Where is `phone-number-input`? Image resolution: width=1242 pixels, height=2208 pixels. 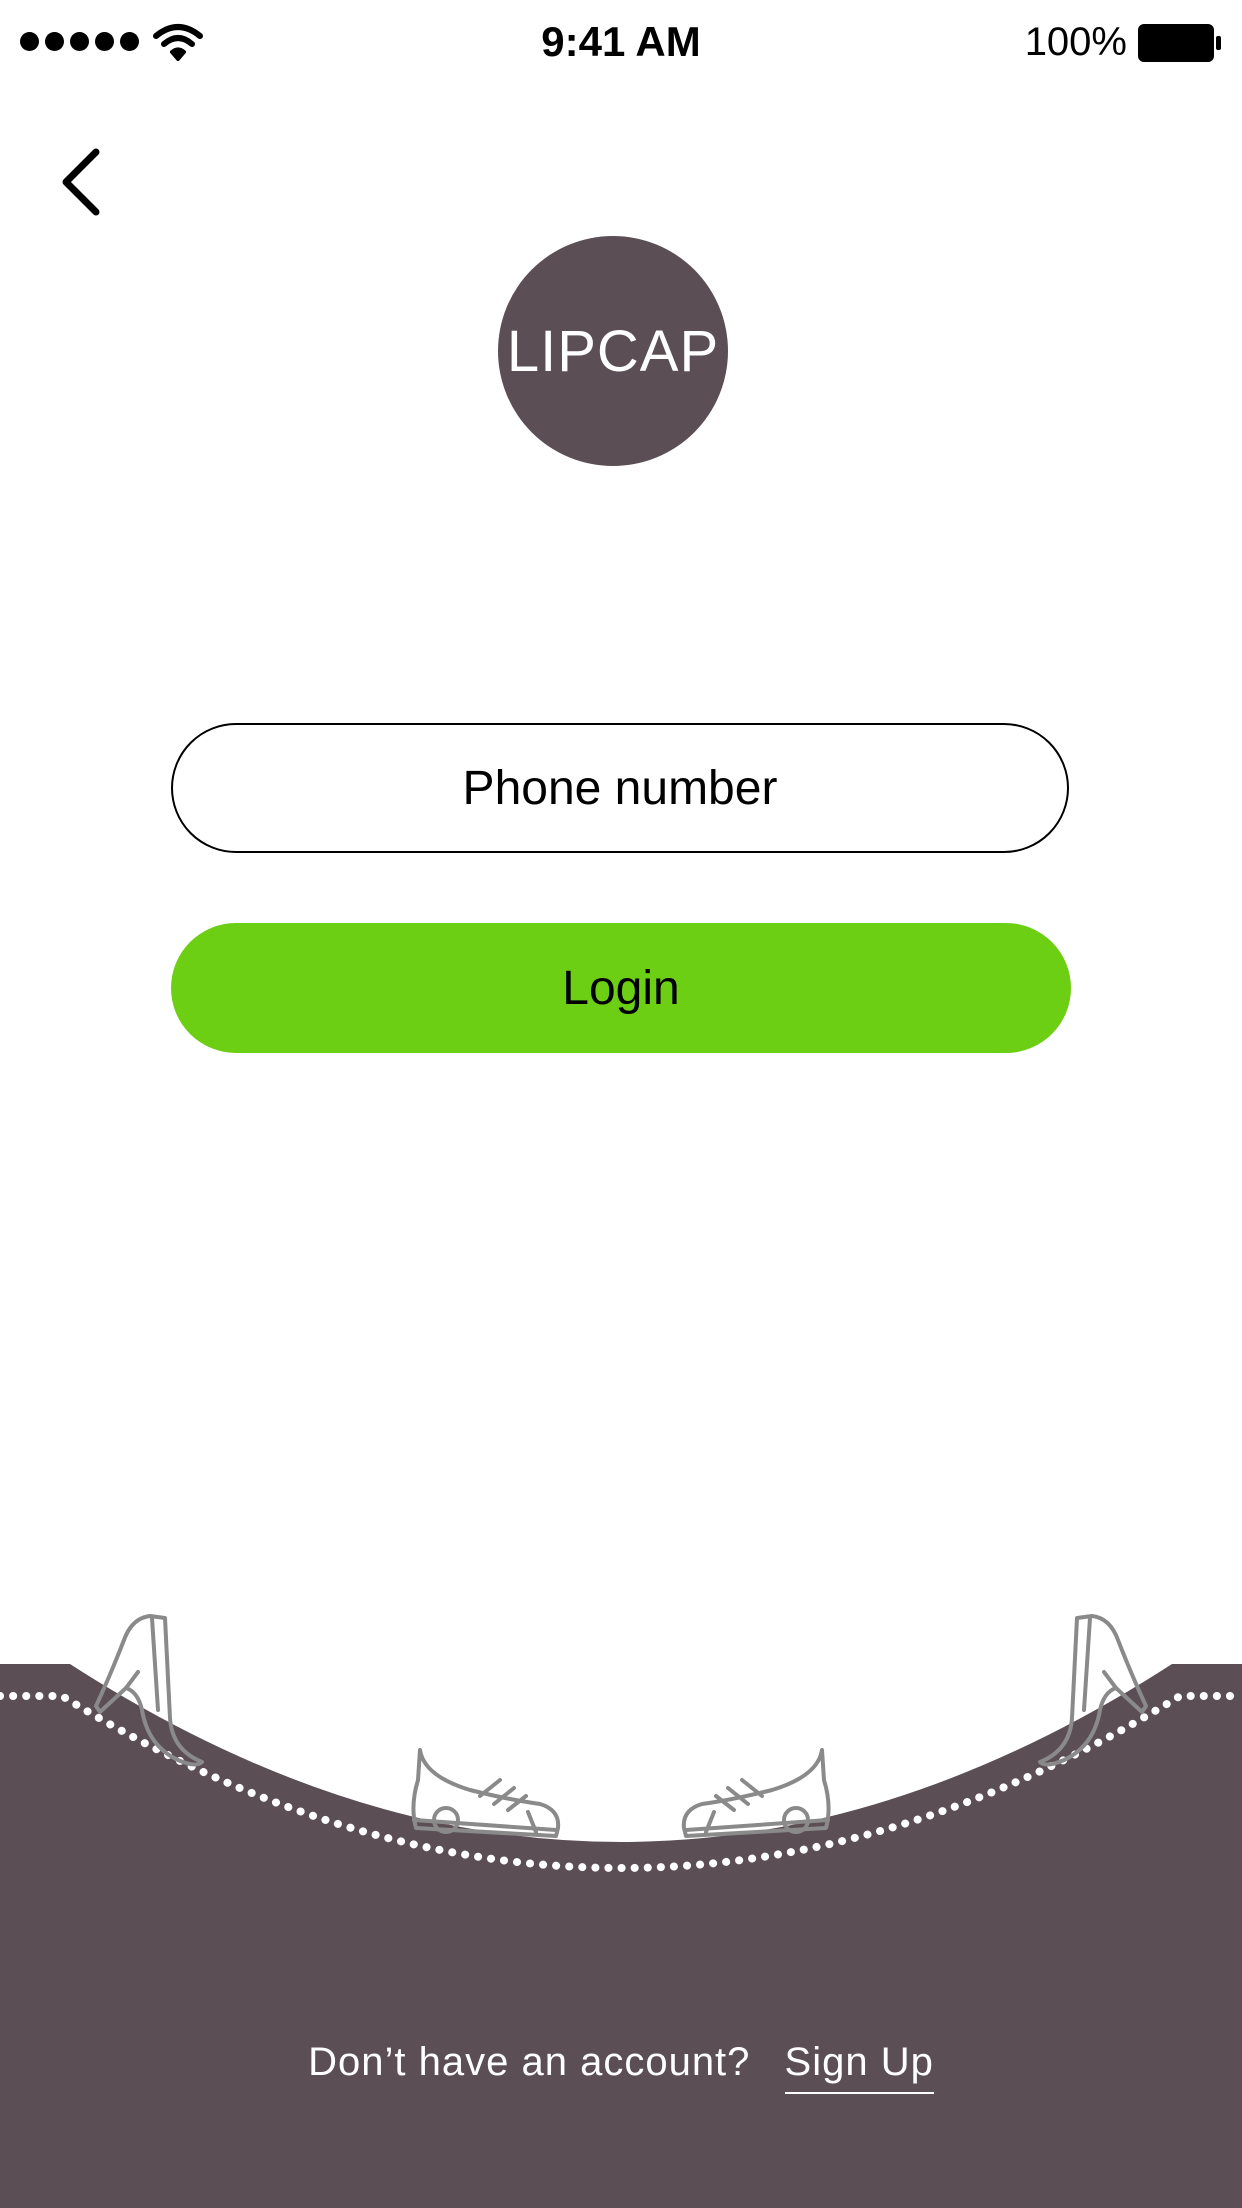 phone-number-input is located at coordinates (620, 788).